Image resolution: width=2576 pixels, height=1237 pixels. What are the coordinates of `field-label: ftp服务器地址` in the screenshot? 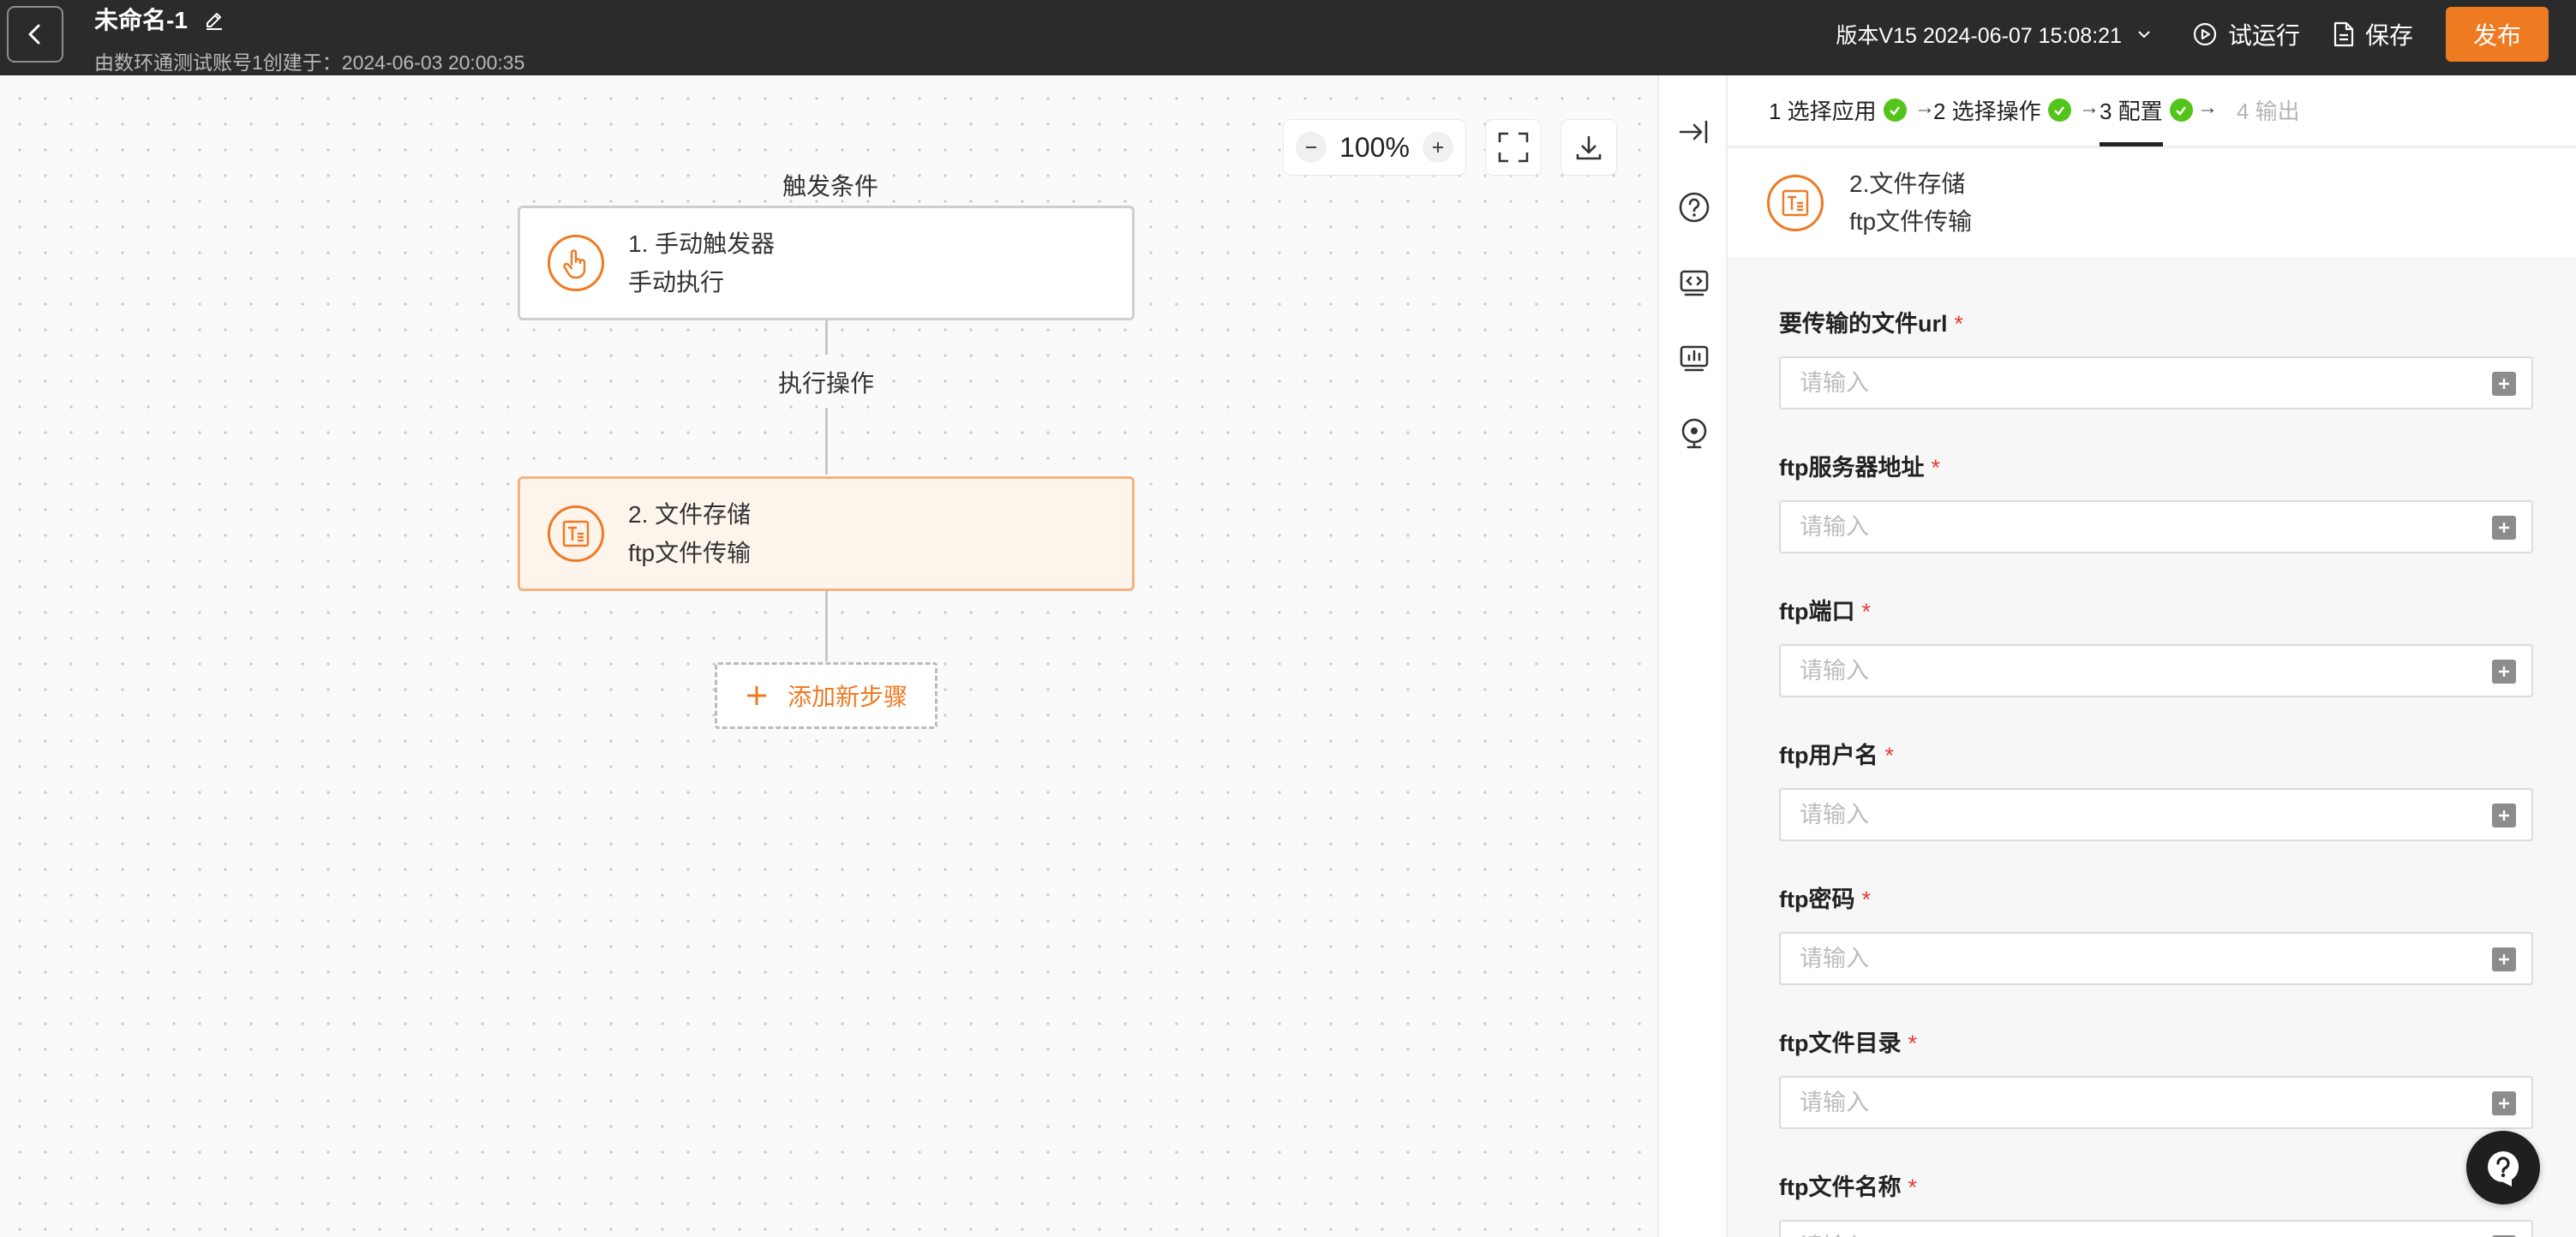 It's located at (1852, 468).